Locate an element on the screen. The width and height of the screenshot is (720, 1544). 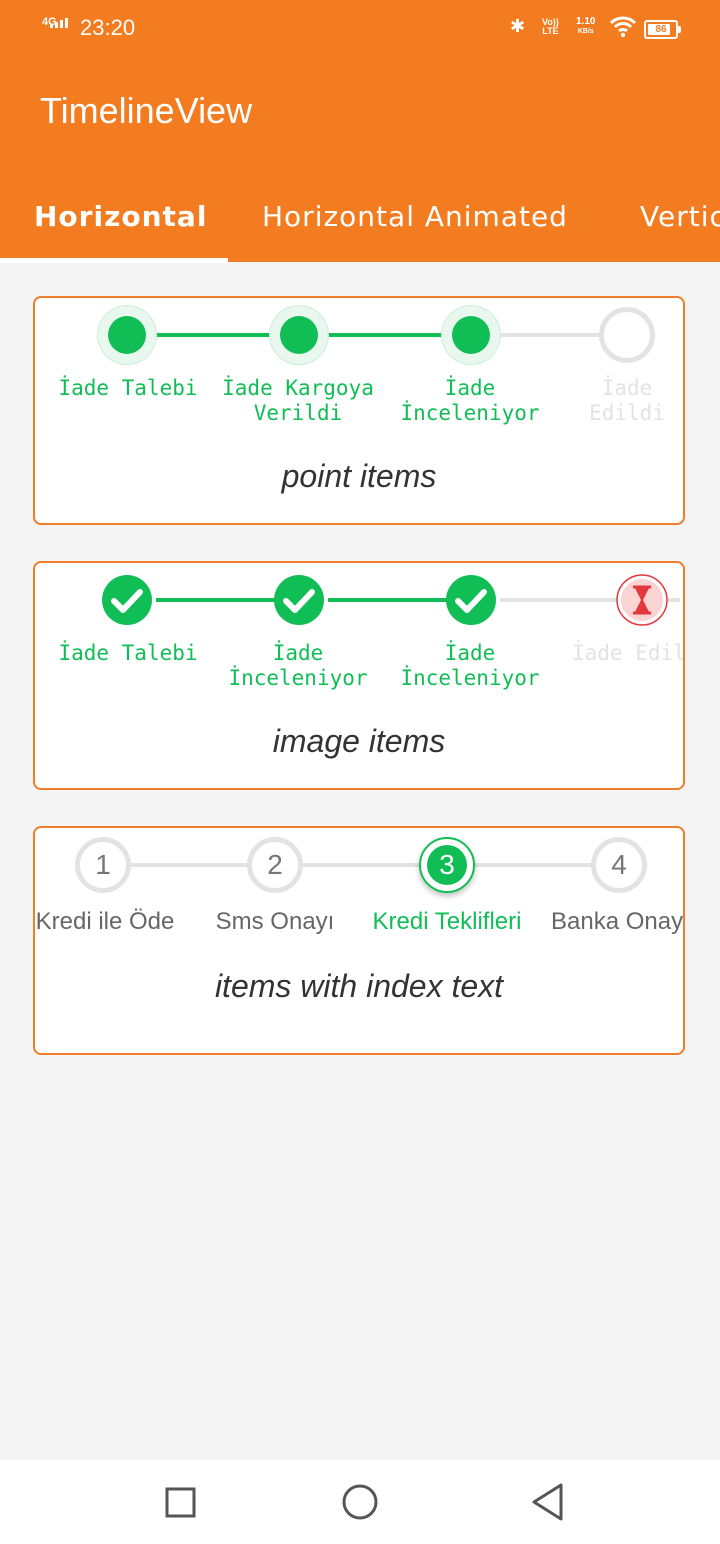
tab-indicator is located at coordinates (114, 260).